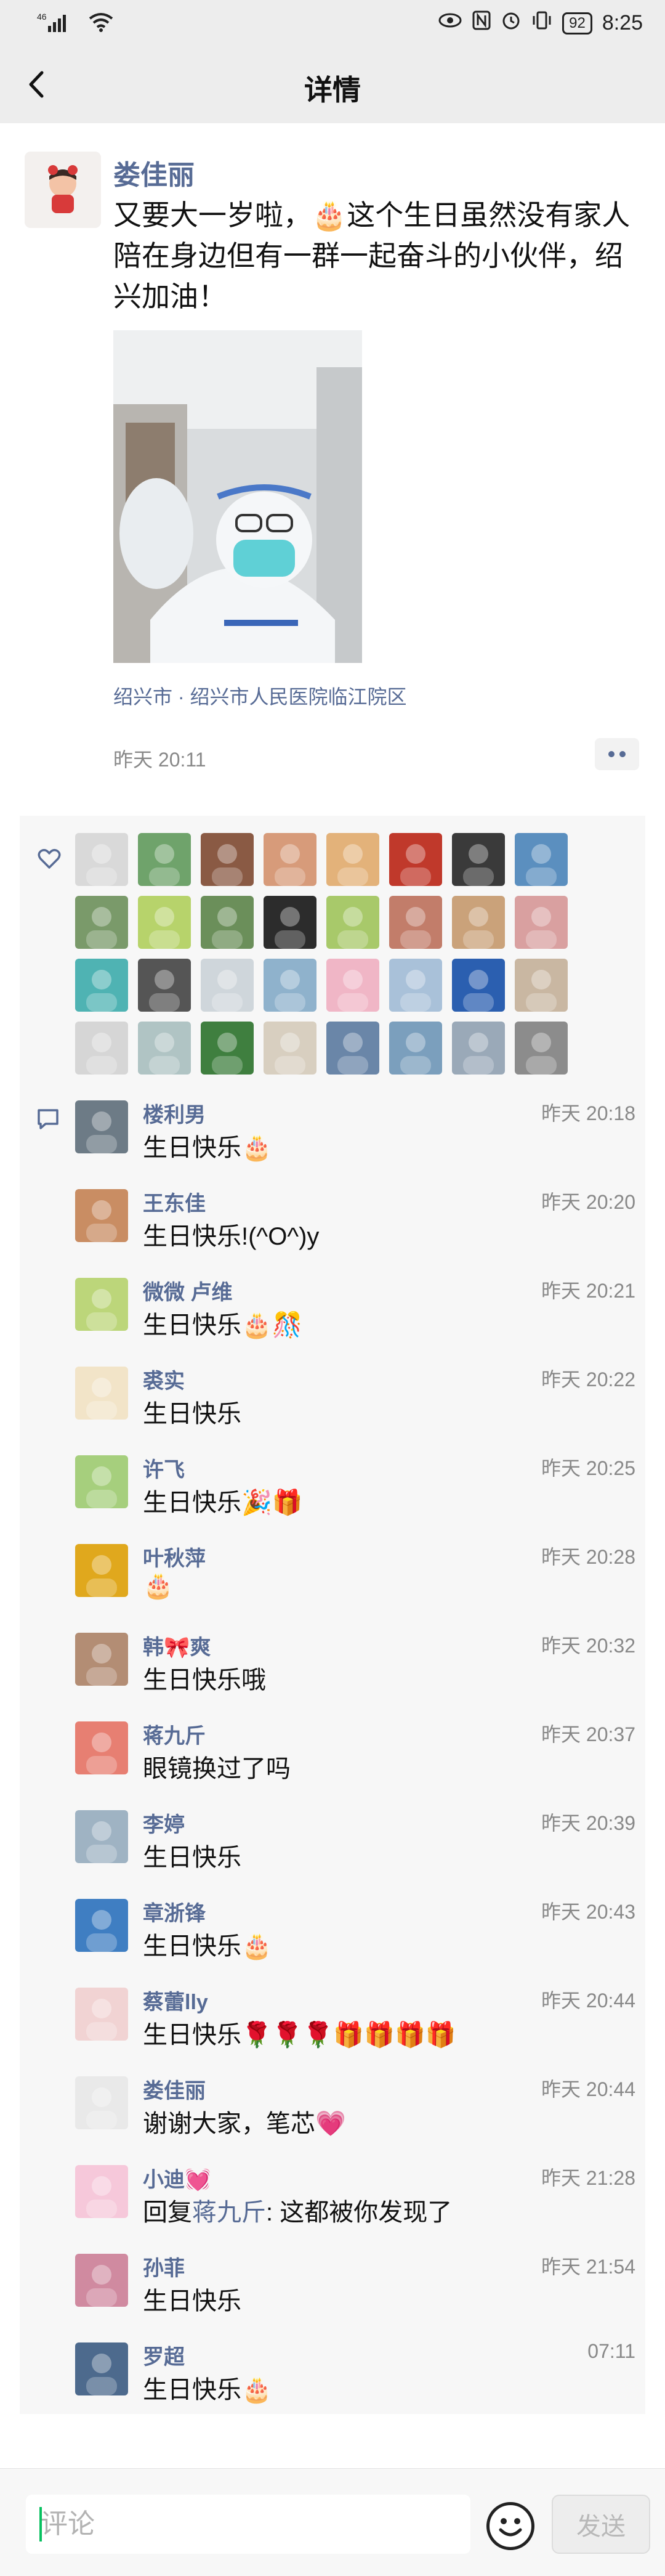 Image resolution: width=665 pixels, height=2576 pixels. What do you see at coordinates (355, 1226) in the screenshot?
I see `comment-item: 王东佳 昨天 20:20 生日快乐!(^O^)y` at bounding box center [355, 1226].